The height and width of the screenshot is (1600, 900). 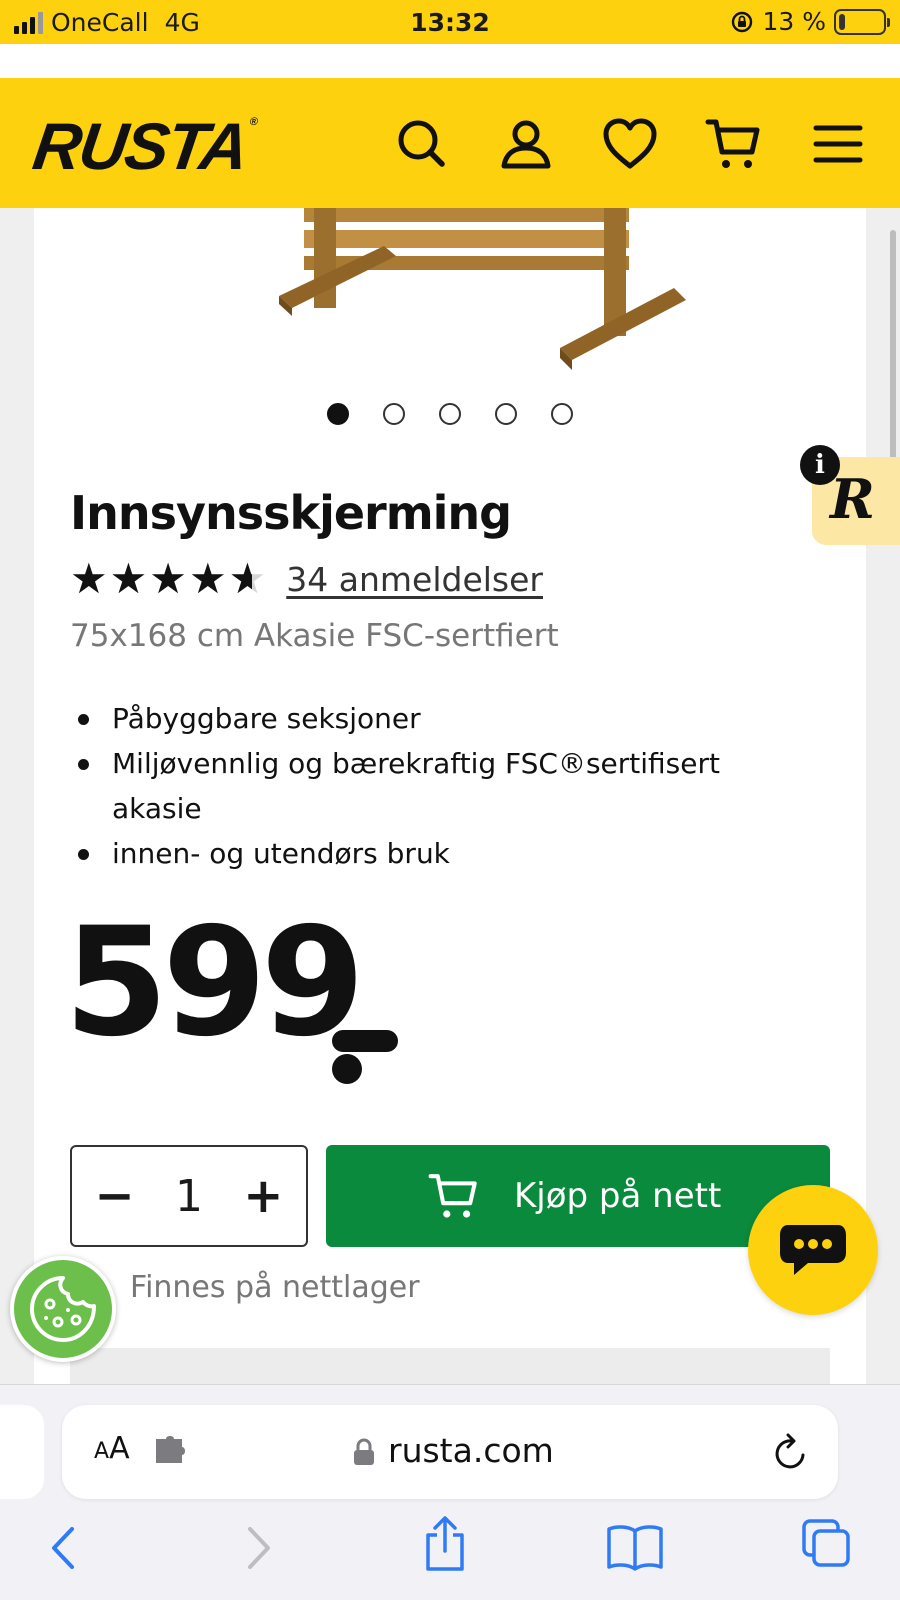 I want to click on status-bar: OneCall 4G 13:32 13 %, so click(x=450, y=22).